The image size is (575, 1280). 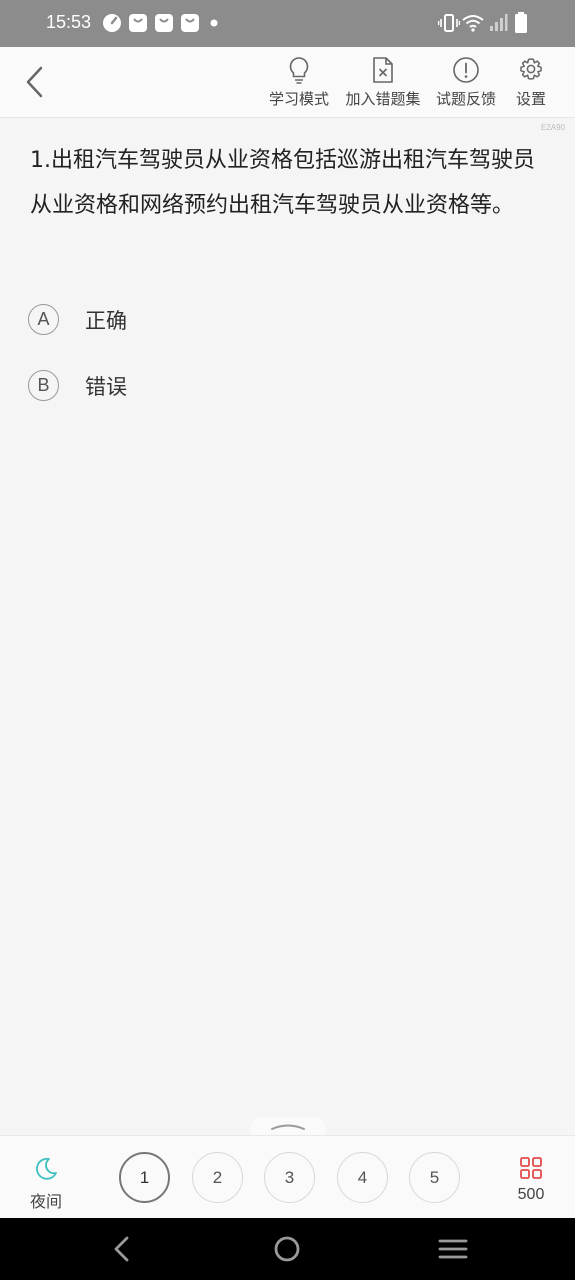 I want to click on option-letter: A, so click(x=43, y=319).